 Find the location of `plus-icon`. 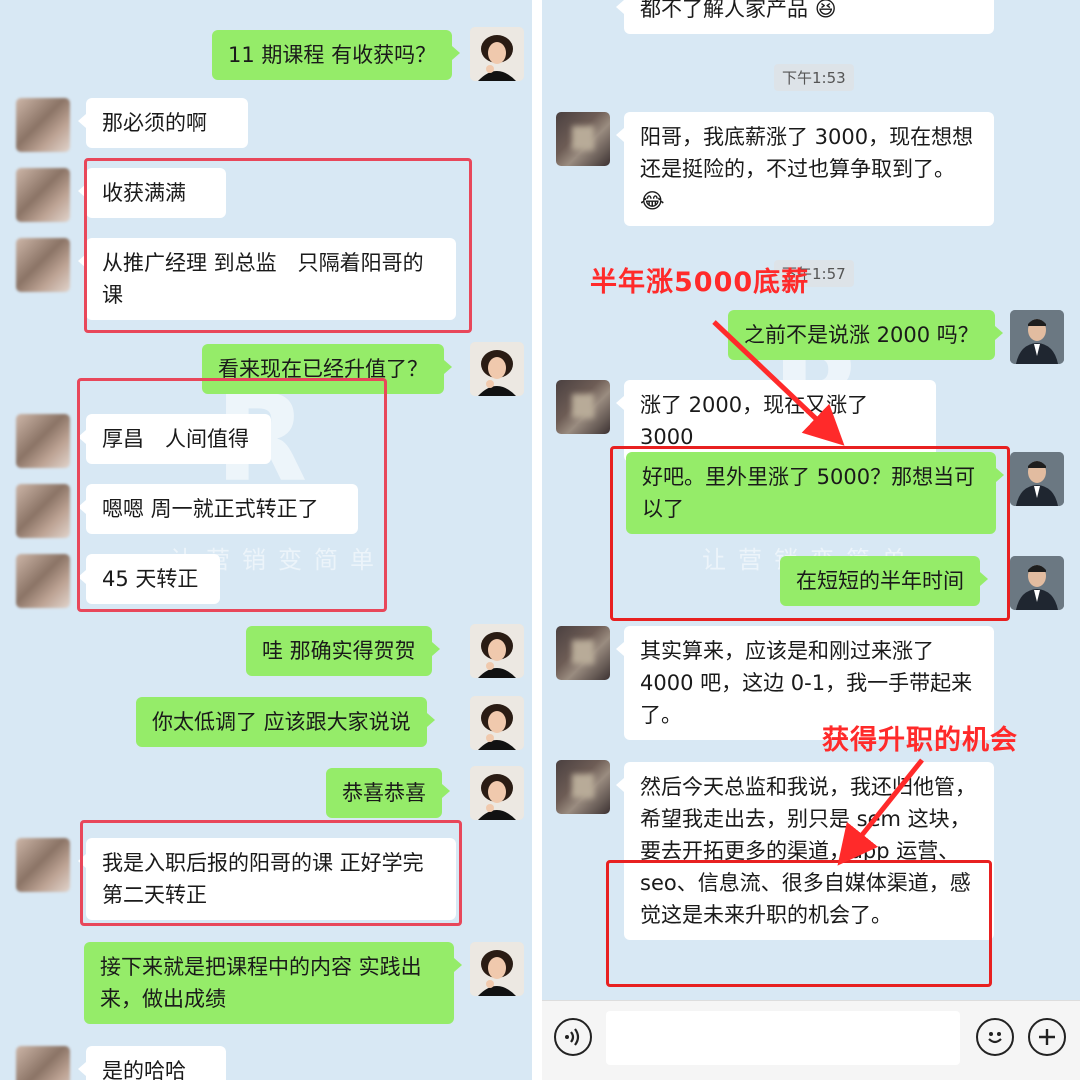

plus-icon is located at coordinates (1047, 1037).